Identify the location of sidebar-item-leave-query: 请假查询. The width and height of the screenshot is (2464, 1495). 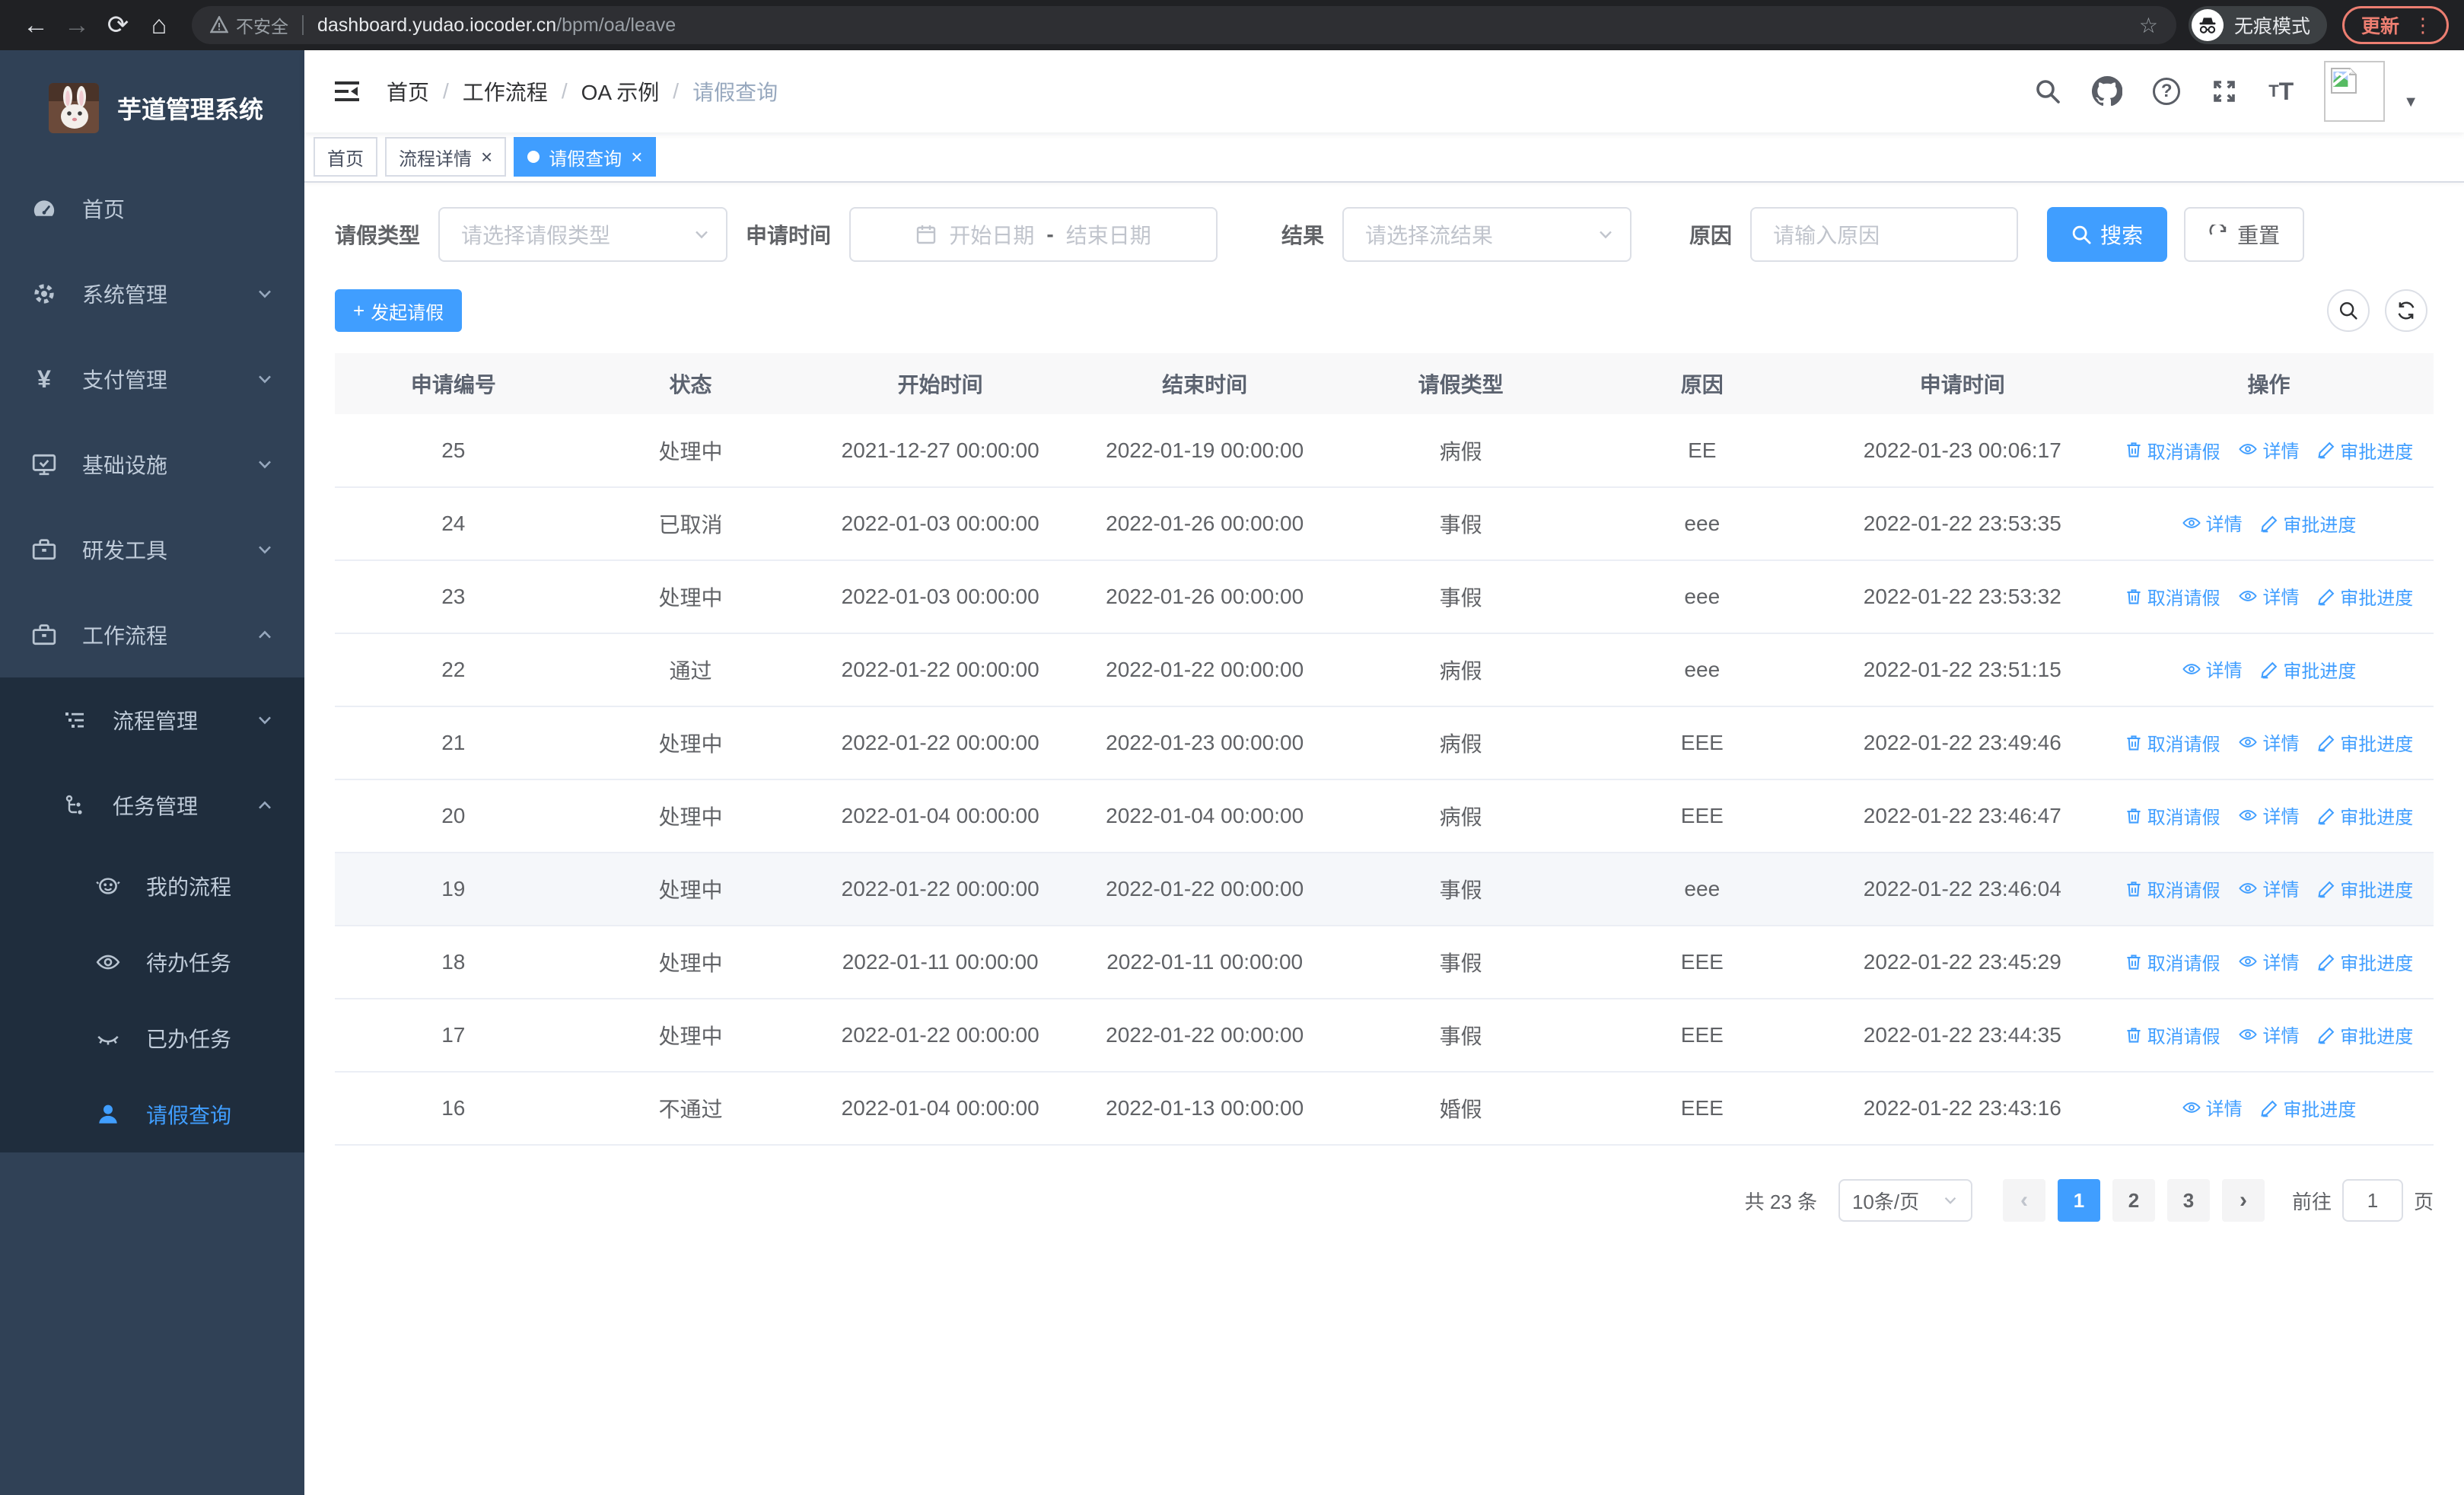
(152, 1114).